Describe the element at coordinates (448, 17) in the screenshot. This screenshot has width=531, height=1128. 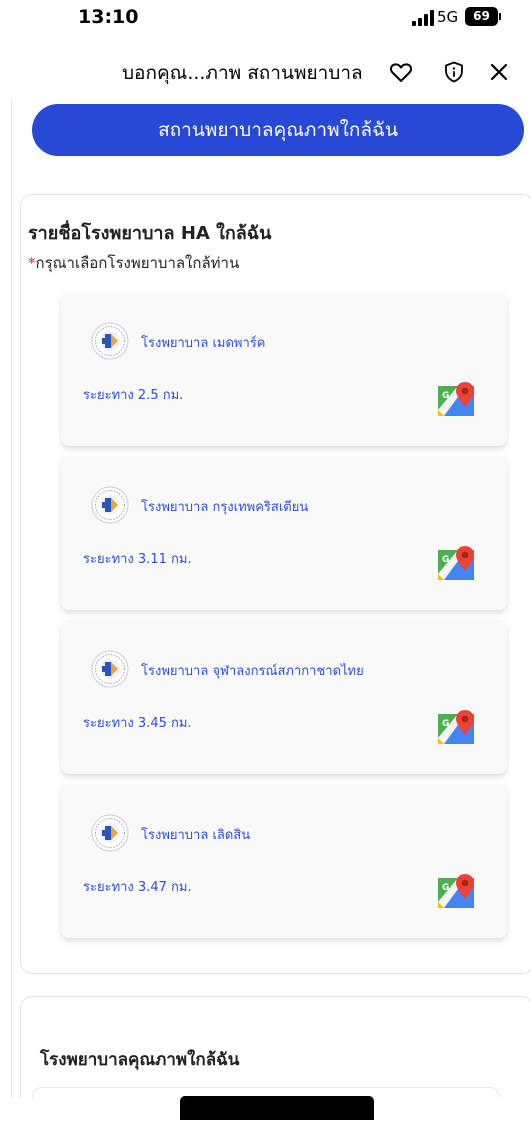
I see `network-type: 5G` at that location.